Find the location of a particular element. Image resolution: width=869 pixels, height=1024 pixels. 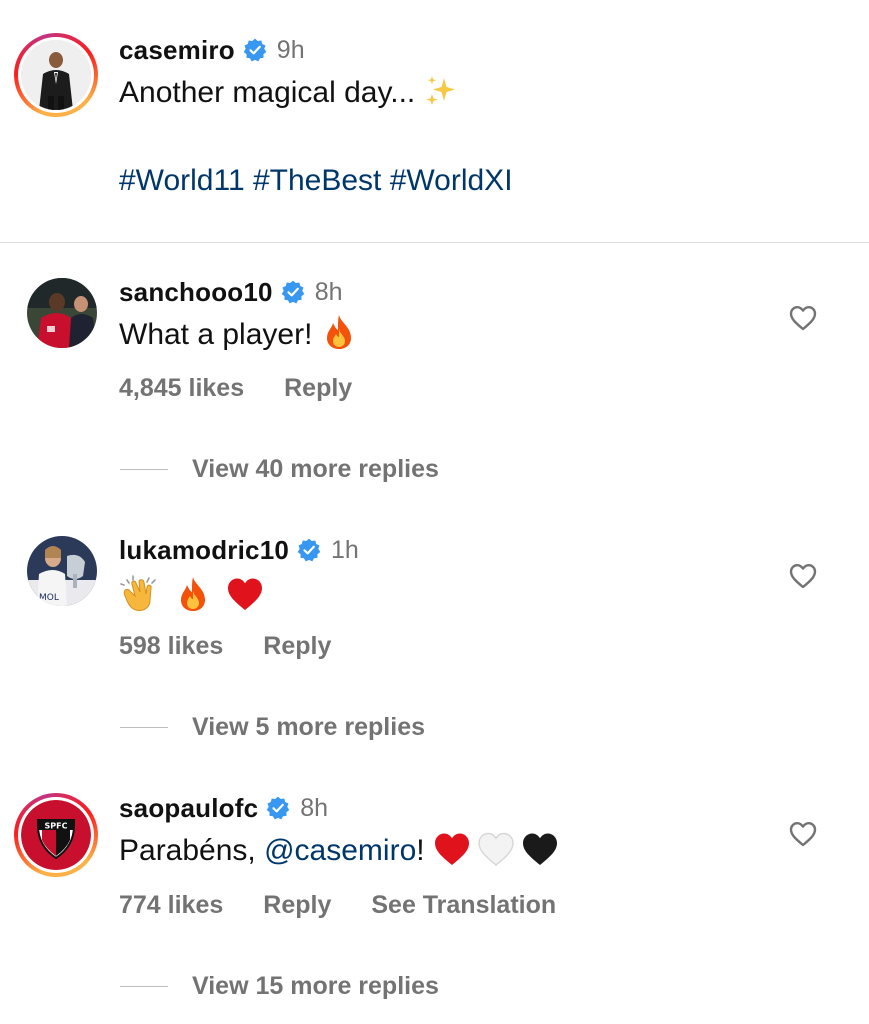

avatar-lukamodric10: MOL is located at coordinates (62, 571).